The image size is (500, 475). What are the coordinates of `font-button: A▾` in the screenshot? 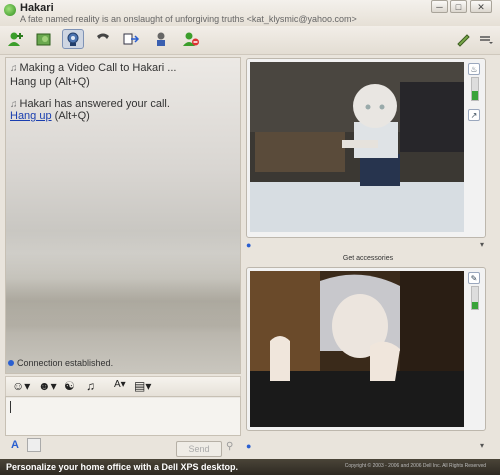 It's located at (120, 384).